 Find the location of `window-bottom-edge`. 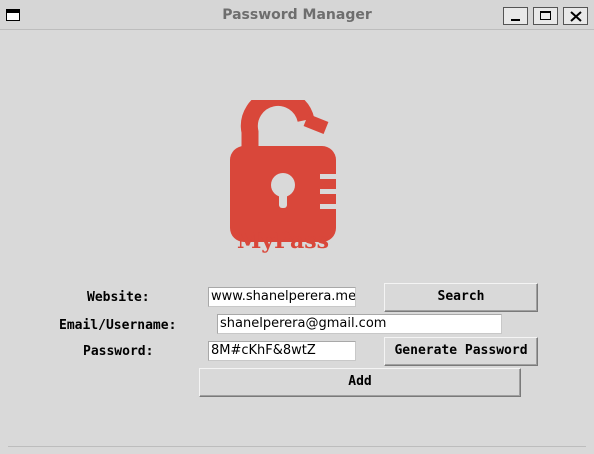

window-bottom-edge is located at coordinates (297, 446).